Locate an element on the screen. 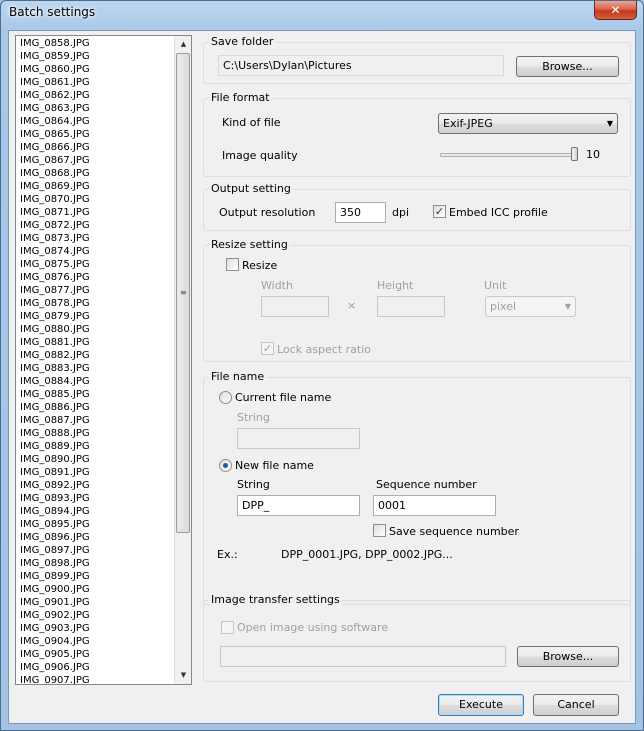 This screenshot has width=644, height=731. image-quality-label: Image quality is located at coordinates (260, 155).